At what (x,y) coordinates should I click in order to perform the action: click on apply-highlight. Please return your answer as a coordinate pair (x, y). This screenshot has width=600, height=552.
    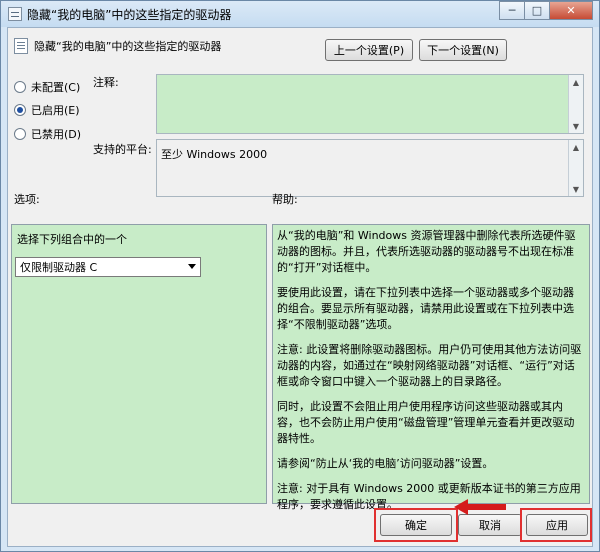
    Looking at the image, I should click on (556, 525).